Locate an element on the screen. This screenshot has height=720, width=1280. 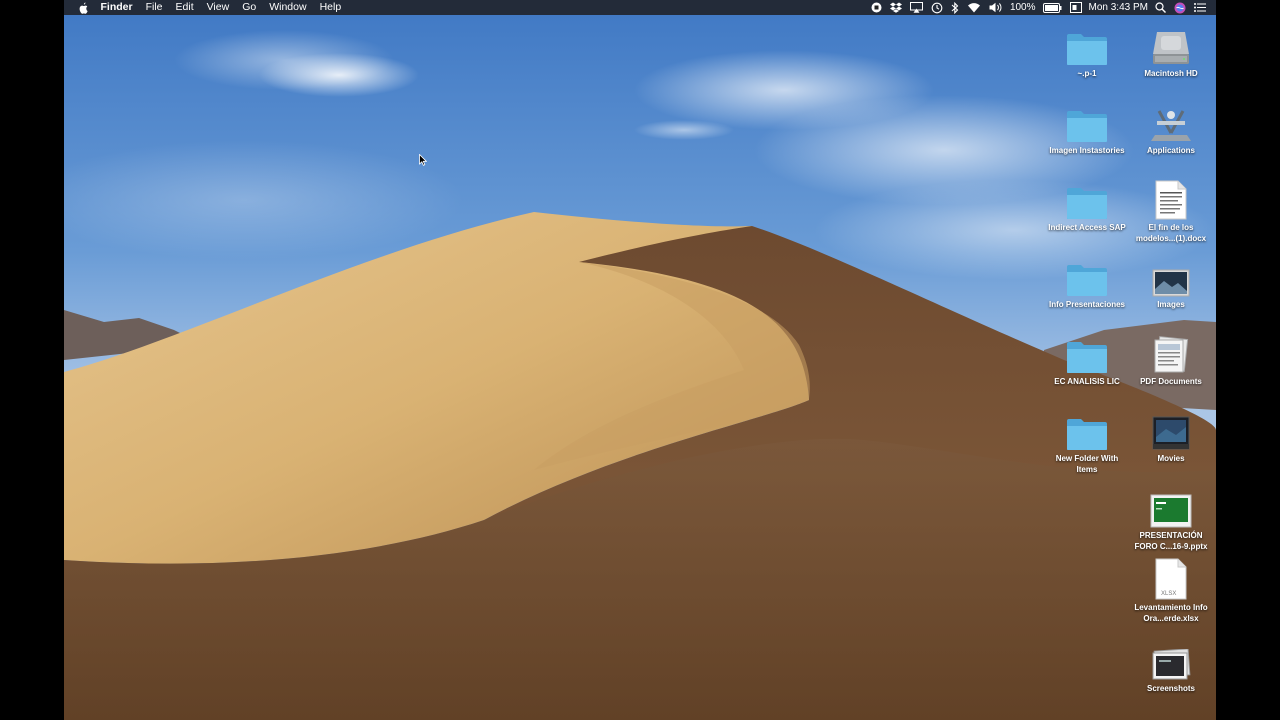
applications-icon is located at coordinates (1171, 123).